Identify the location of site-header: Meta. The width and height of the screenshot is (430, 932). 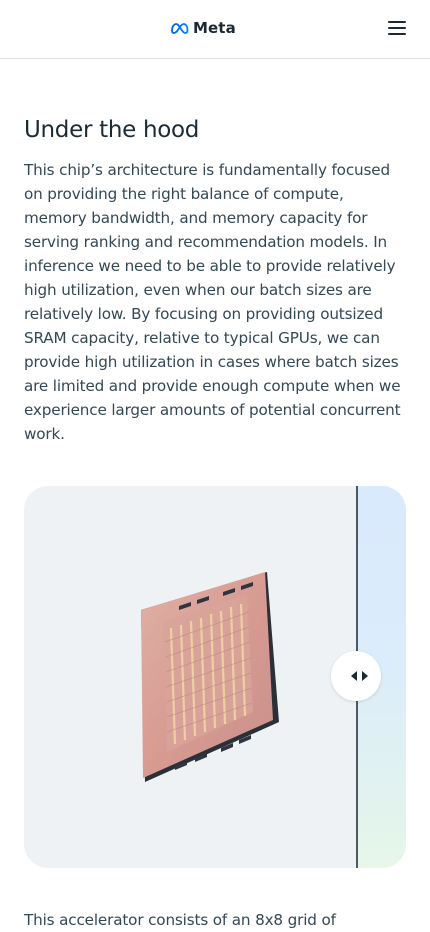
(215, 29).